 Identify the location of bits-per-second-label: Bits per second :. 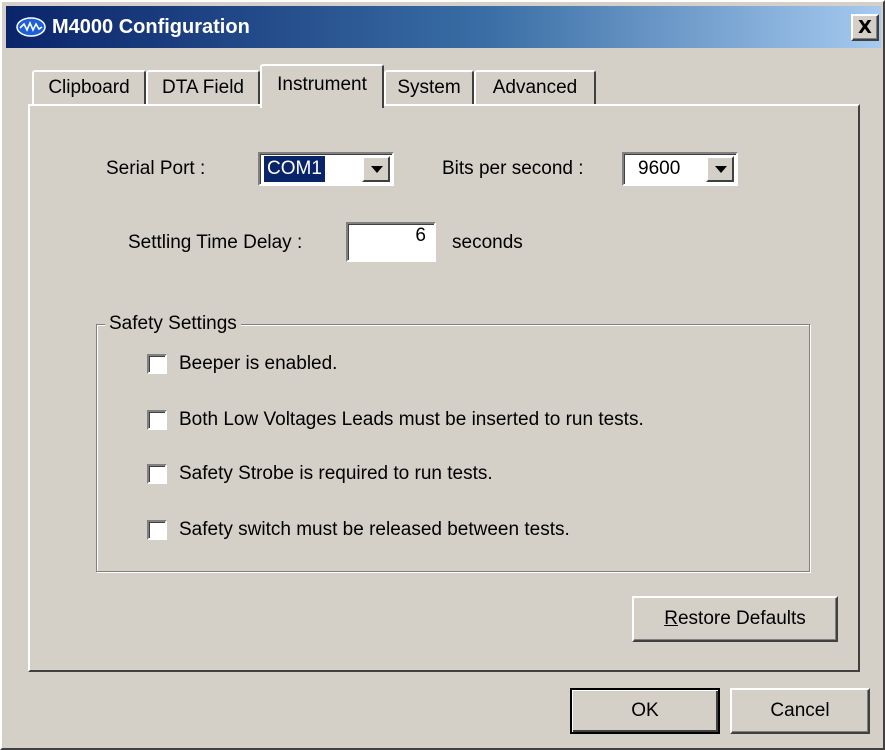
(513, 168).